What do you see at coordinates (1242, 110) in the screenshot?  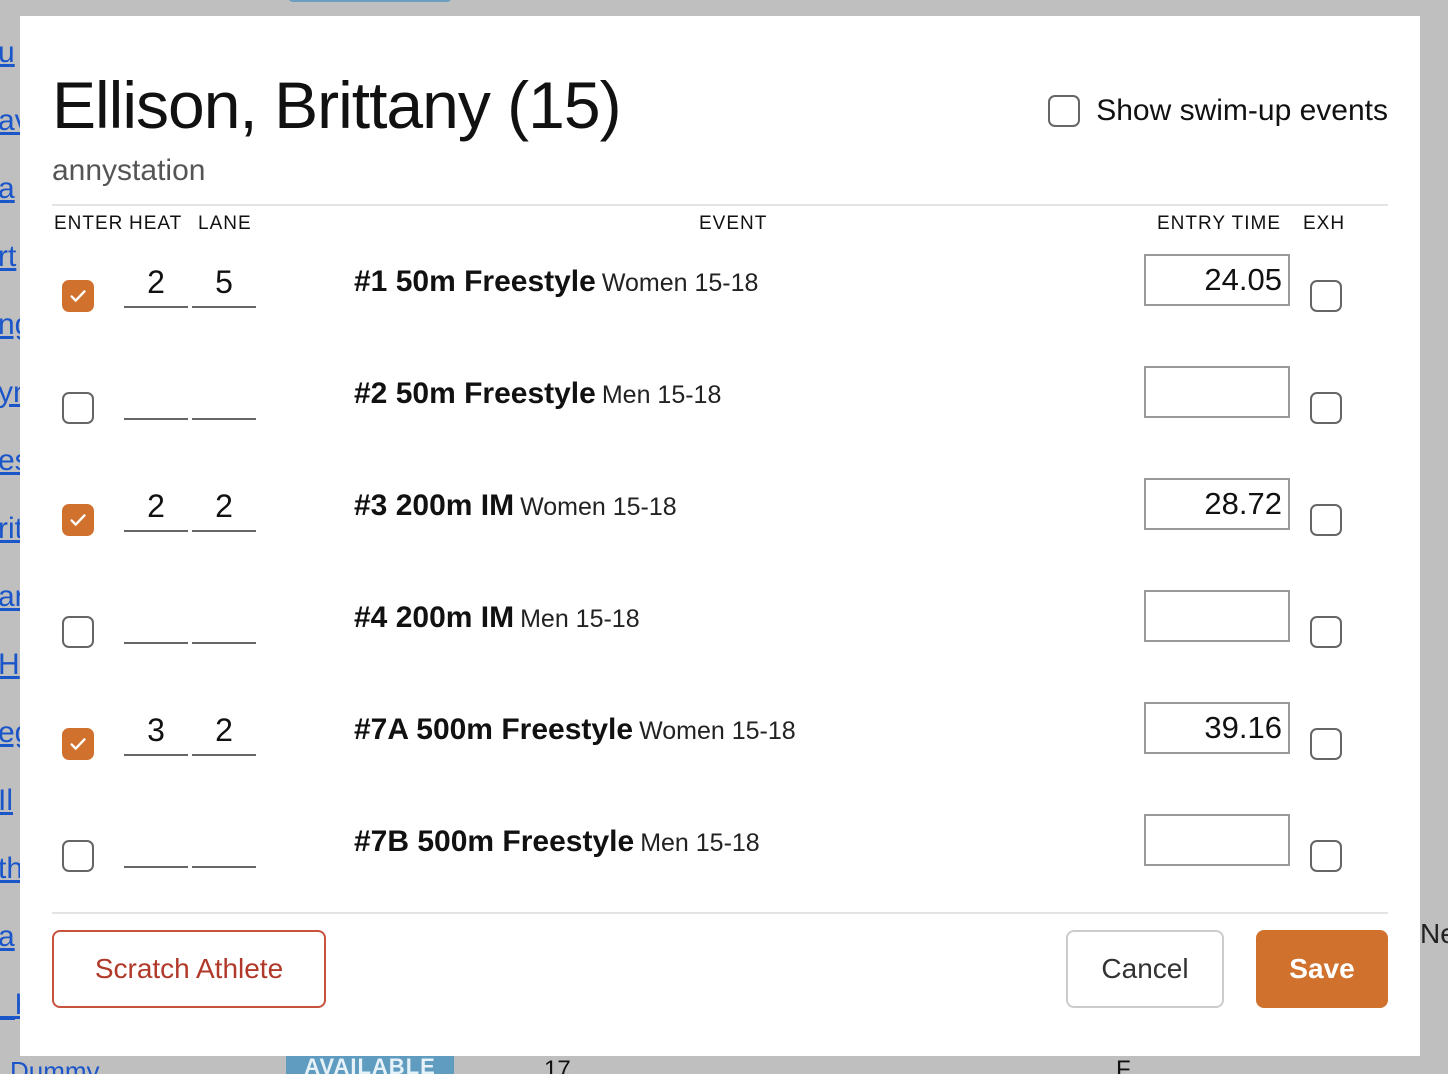 I see `show-swimup-label: Show swim-up events` at bounding box center [1242, 110].